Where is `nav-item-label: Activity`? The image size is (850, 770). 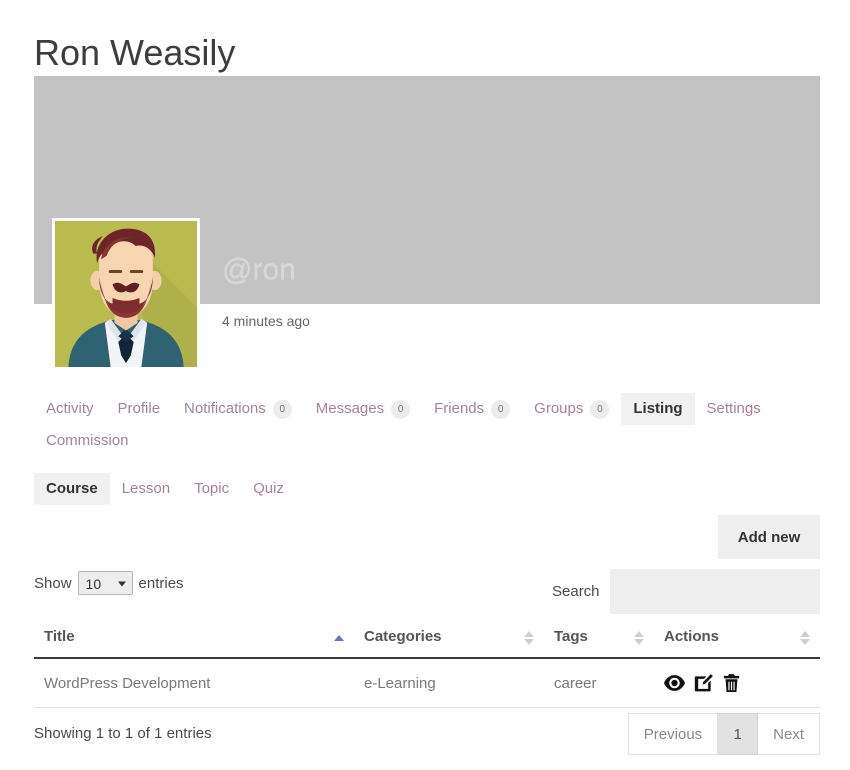
nav-item-label: Activity is located at coordinates (70, 408).